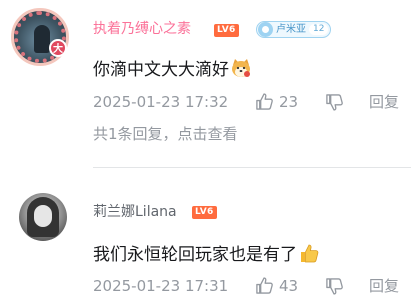 This screenshot has width=411, height=303. I want to click on comment-text: 你滴中文大大滴好, so click(172, 69).